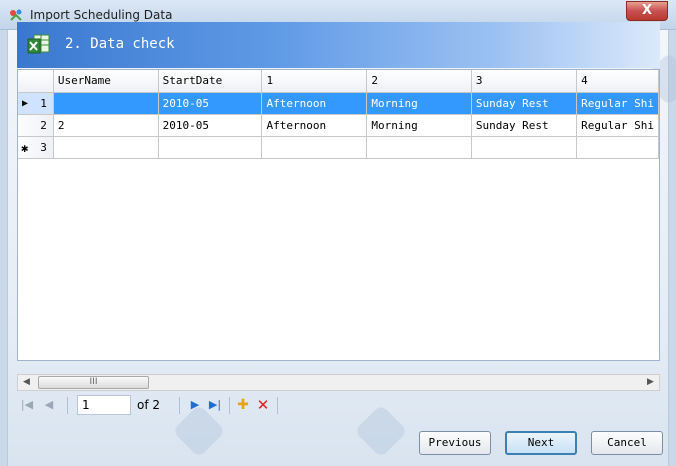 This screenshot has width=676, height=466. Describe the element at coordinates (243, 405) in the screenshot. I see `add-new-icon: ✚` at that location.